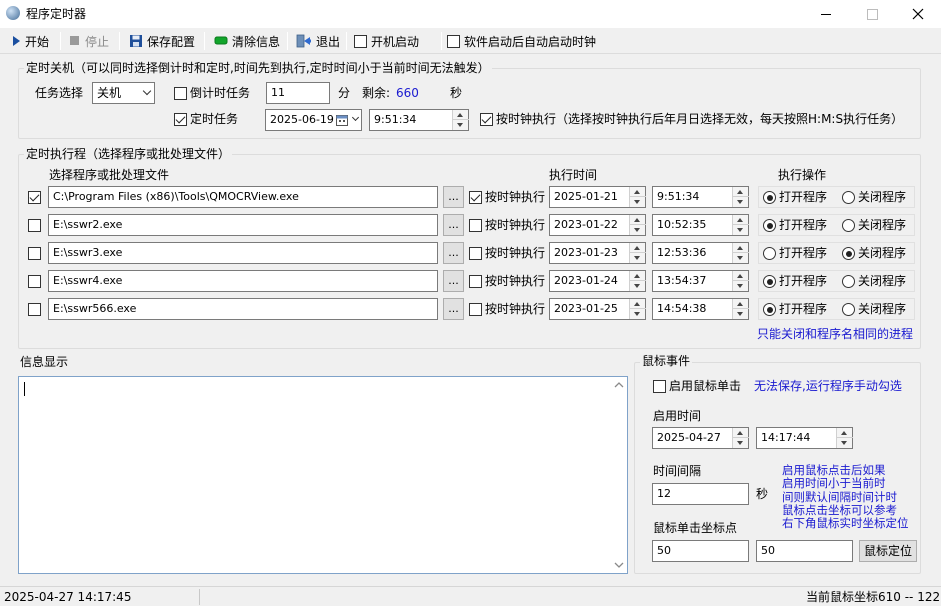  I want to click on timed-task-checkbox, so click(180, 119).